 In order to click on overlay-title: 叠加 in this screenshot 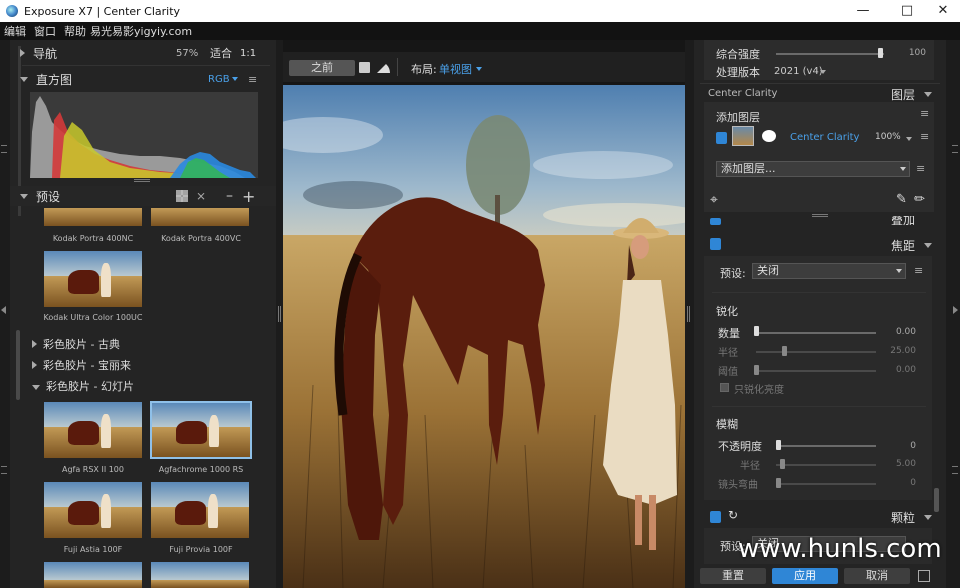, I will do `click(903, 221)`.